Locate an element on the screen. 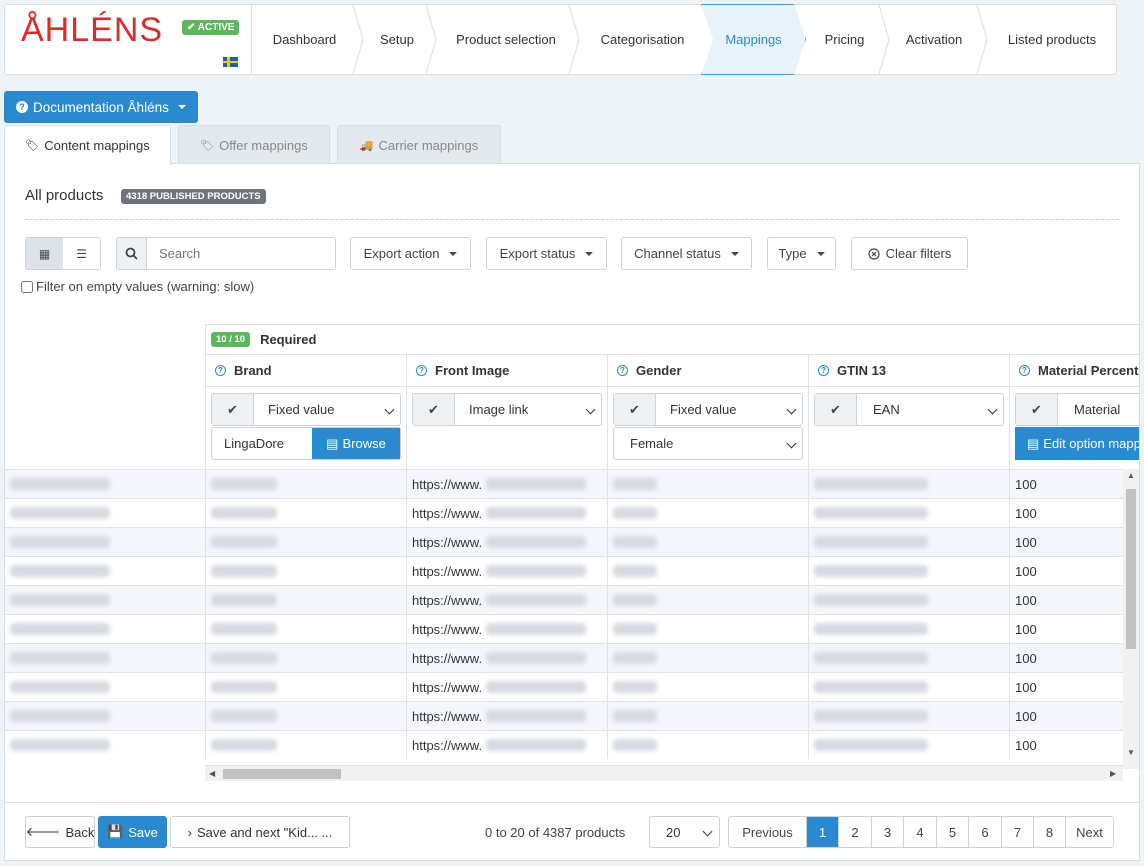 The width and height of the screenshot is (1144, 866). scroll-left-icon: ◀ is located at coordinates (212, 773).